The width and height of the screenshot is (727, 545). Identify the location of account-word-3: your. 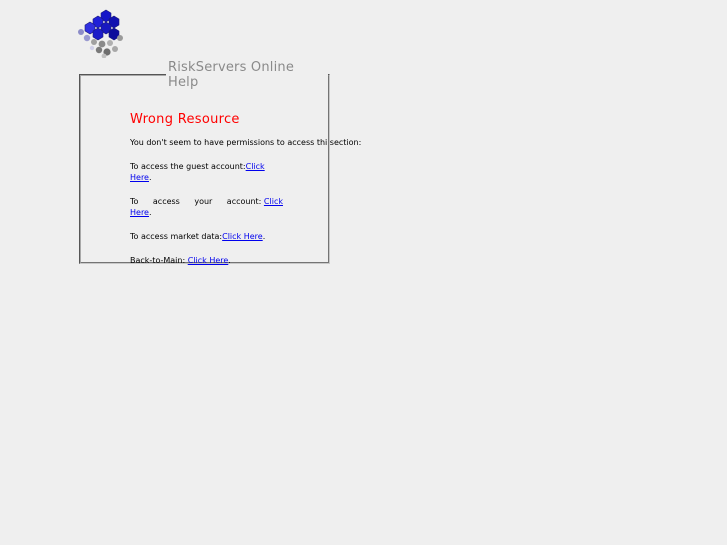
(203, 201).